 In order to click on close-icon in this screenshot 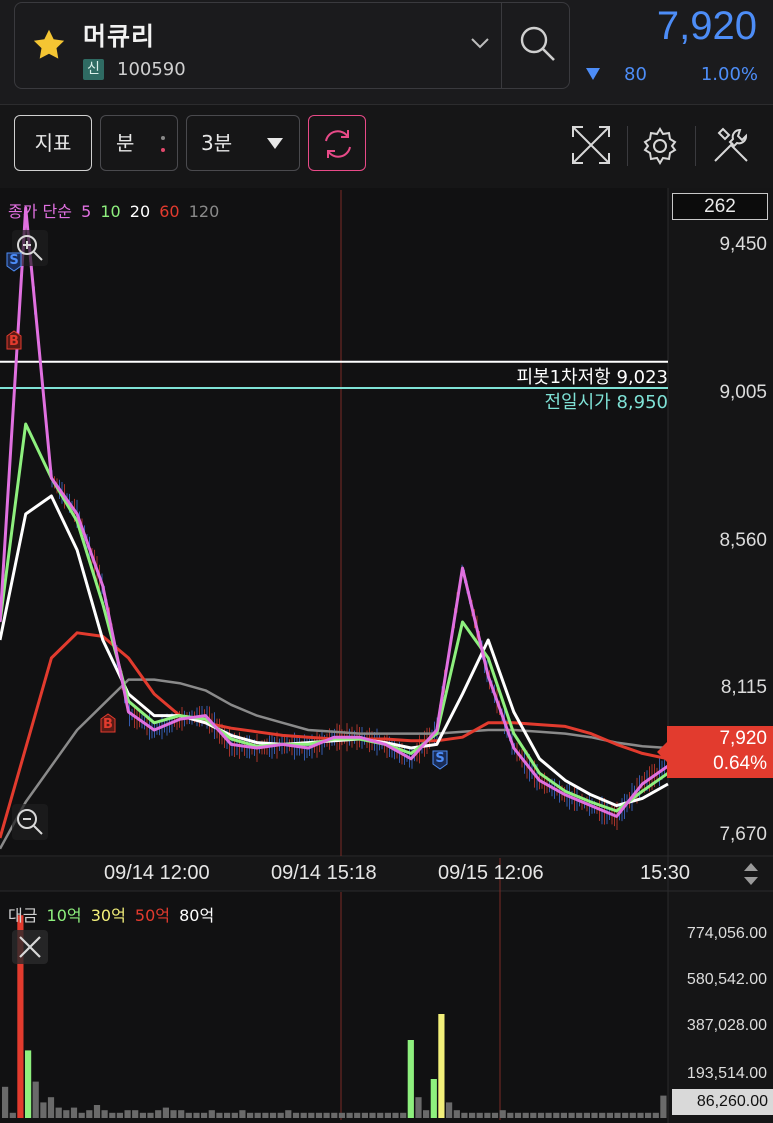, I will do `click(30, 947)`.